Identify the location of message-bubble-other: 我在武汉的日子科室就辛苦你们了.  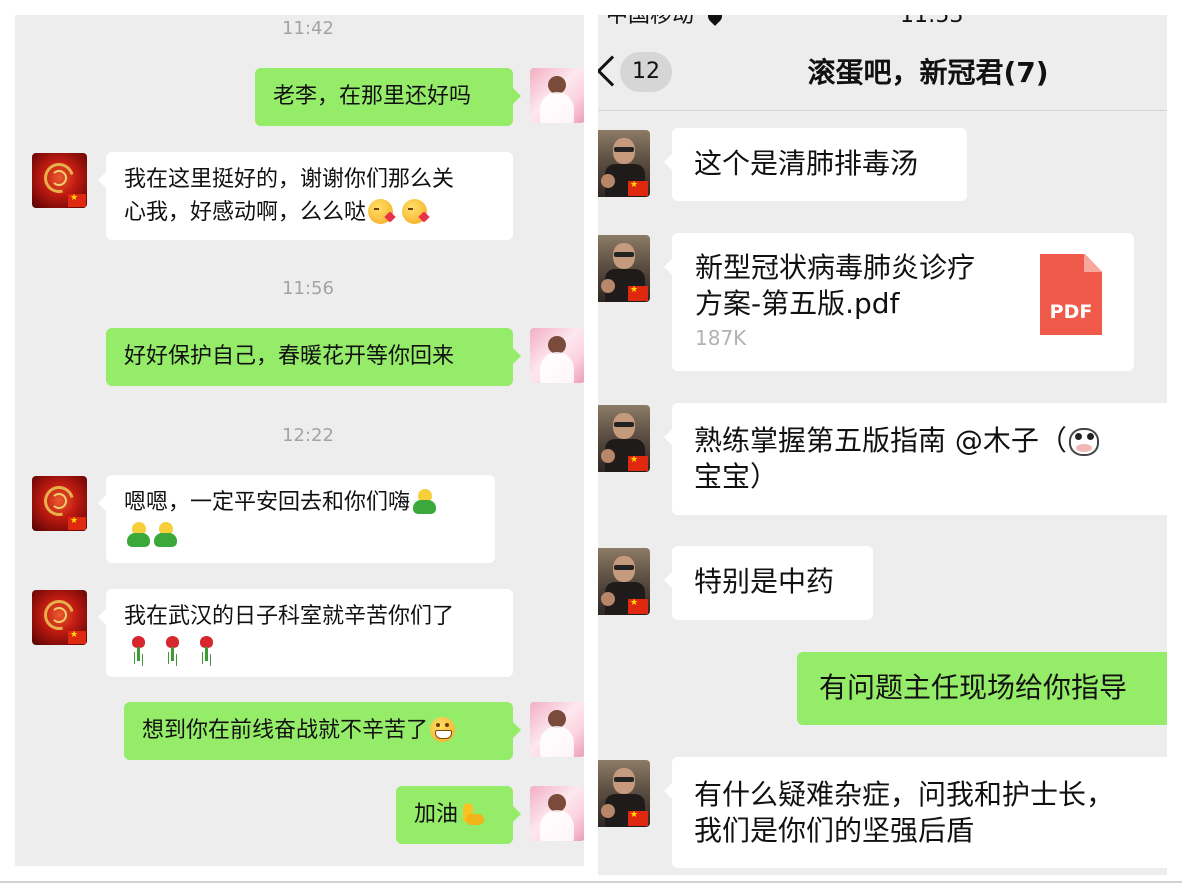
(305, 633).